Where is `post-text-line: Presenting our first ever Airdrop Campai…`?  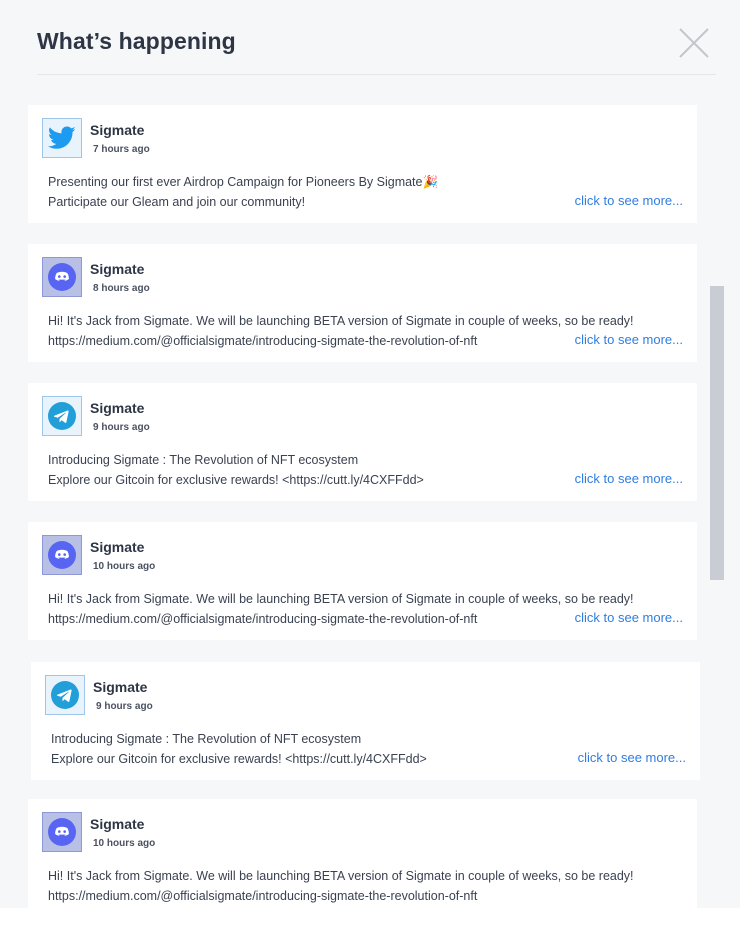
post-text-line: Presenting our first ever Airdrop Campai… is located at coordinates (243, 182).